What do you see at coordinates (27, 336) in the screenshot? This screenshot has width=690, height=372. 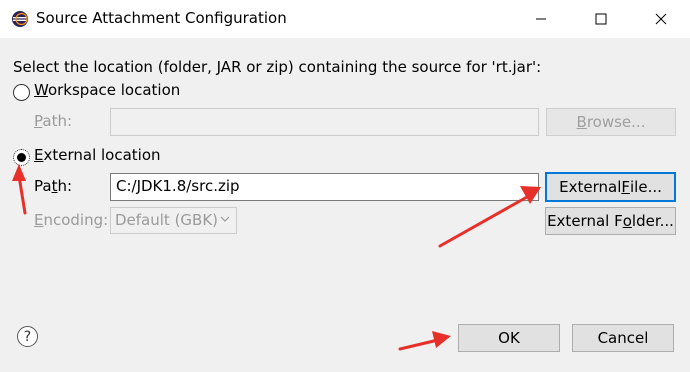 I see `help-icon: ?` at bounding box center [27, 336].